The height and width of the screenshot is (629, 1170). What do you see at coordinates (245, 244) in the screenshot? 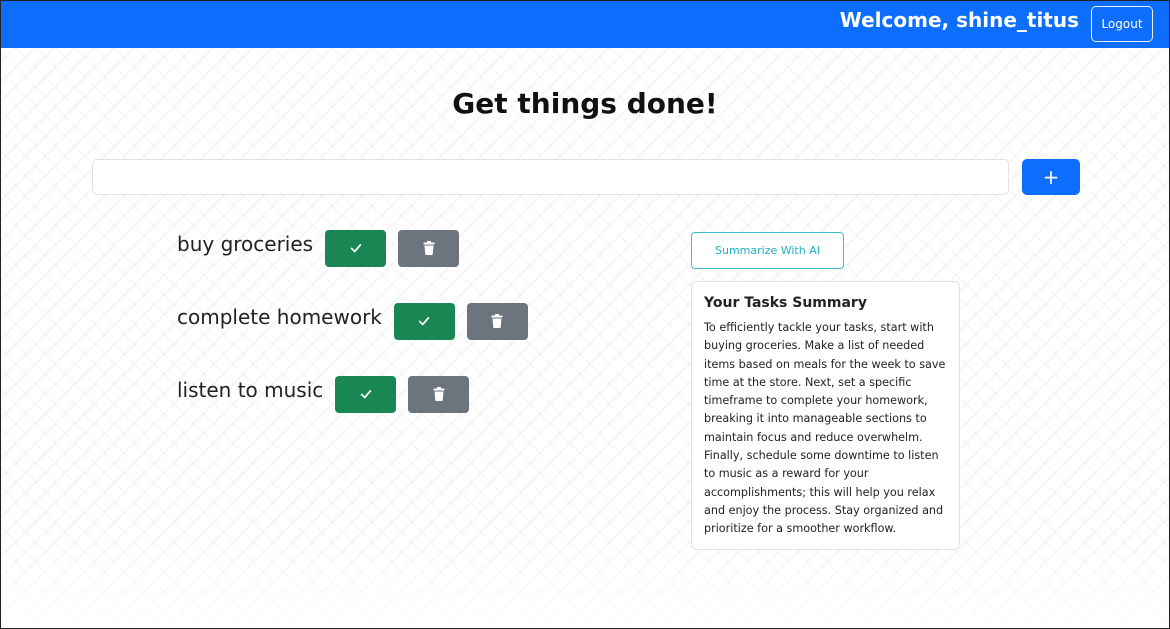
I see `task-label: buy groceries` at bounding box center [245, 244].